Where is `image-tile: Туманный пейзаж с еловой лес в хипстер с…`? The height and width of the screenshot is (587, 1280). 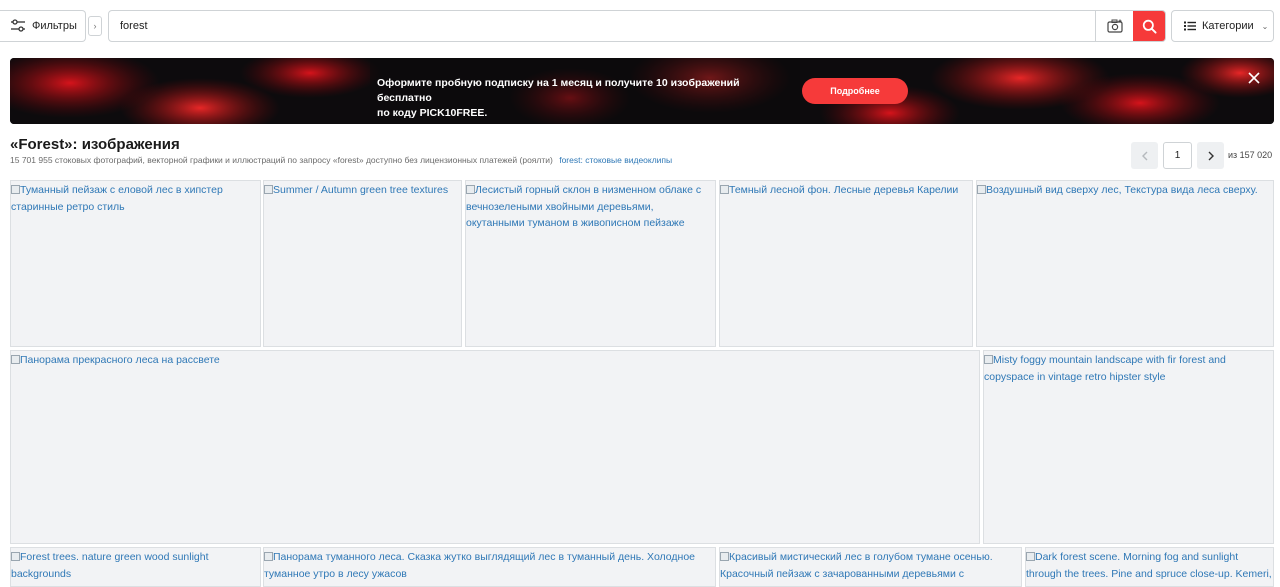
image-tile: Туманный пейзаж с еловой лес в хипстер с… is located at coordinates (135, 263).